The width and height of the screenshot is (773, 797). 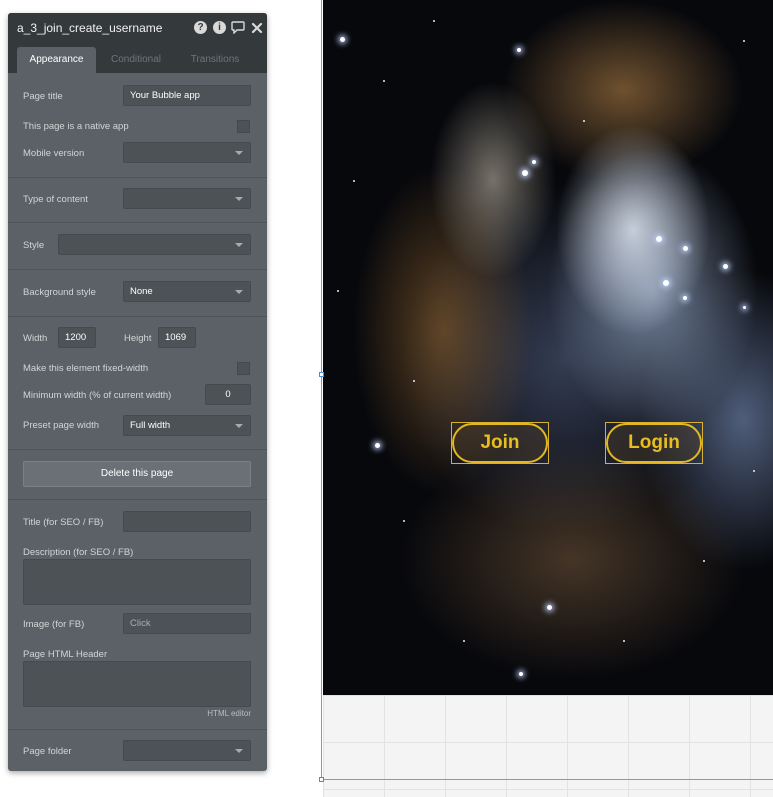 I want to click on height-label: Height, so click(x=138, y=338).